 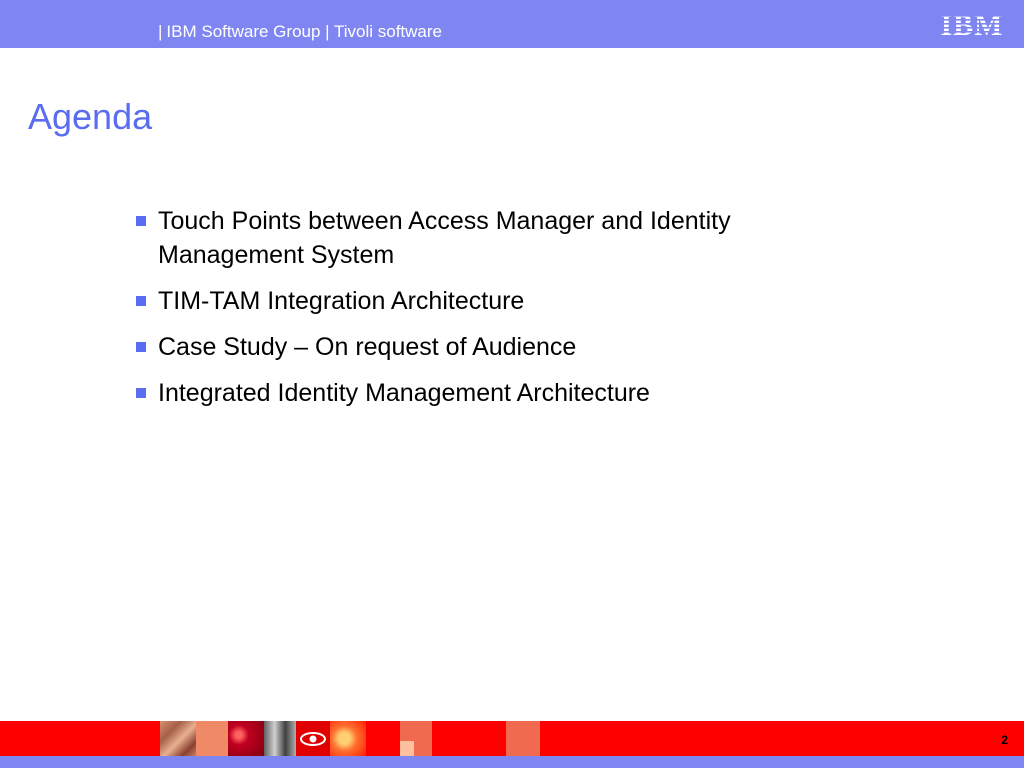 I want to click on agenda-item-text: TIM-TAM Integration Architecture, so click(x=341, y=301).